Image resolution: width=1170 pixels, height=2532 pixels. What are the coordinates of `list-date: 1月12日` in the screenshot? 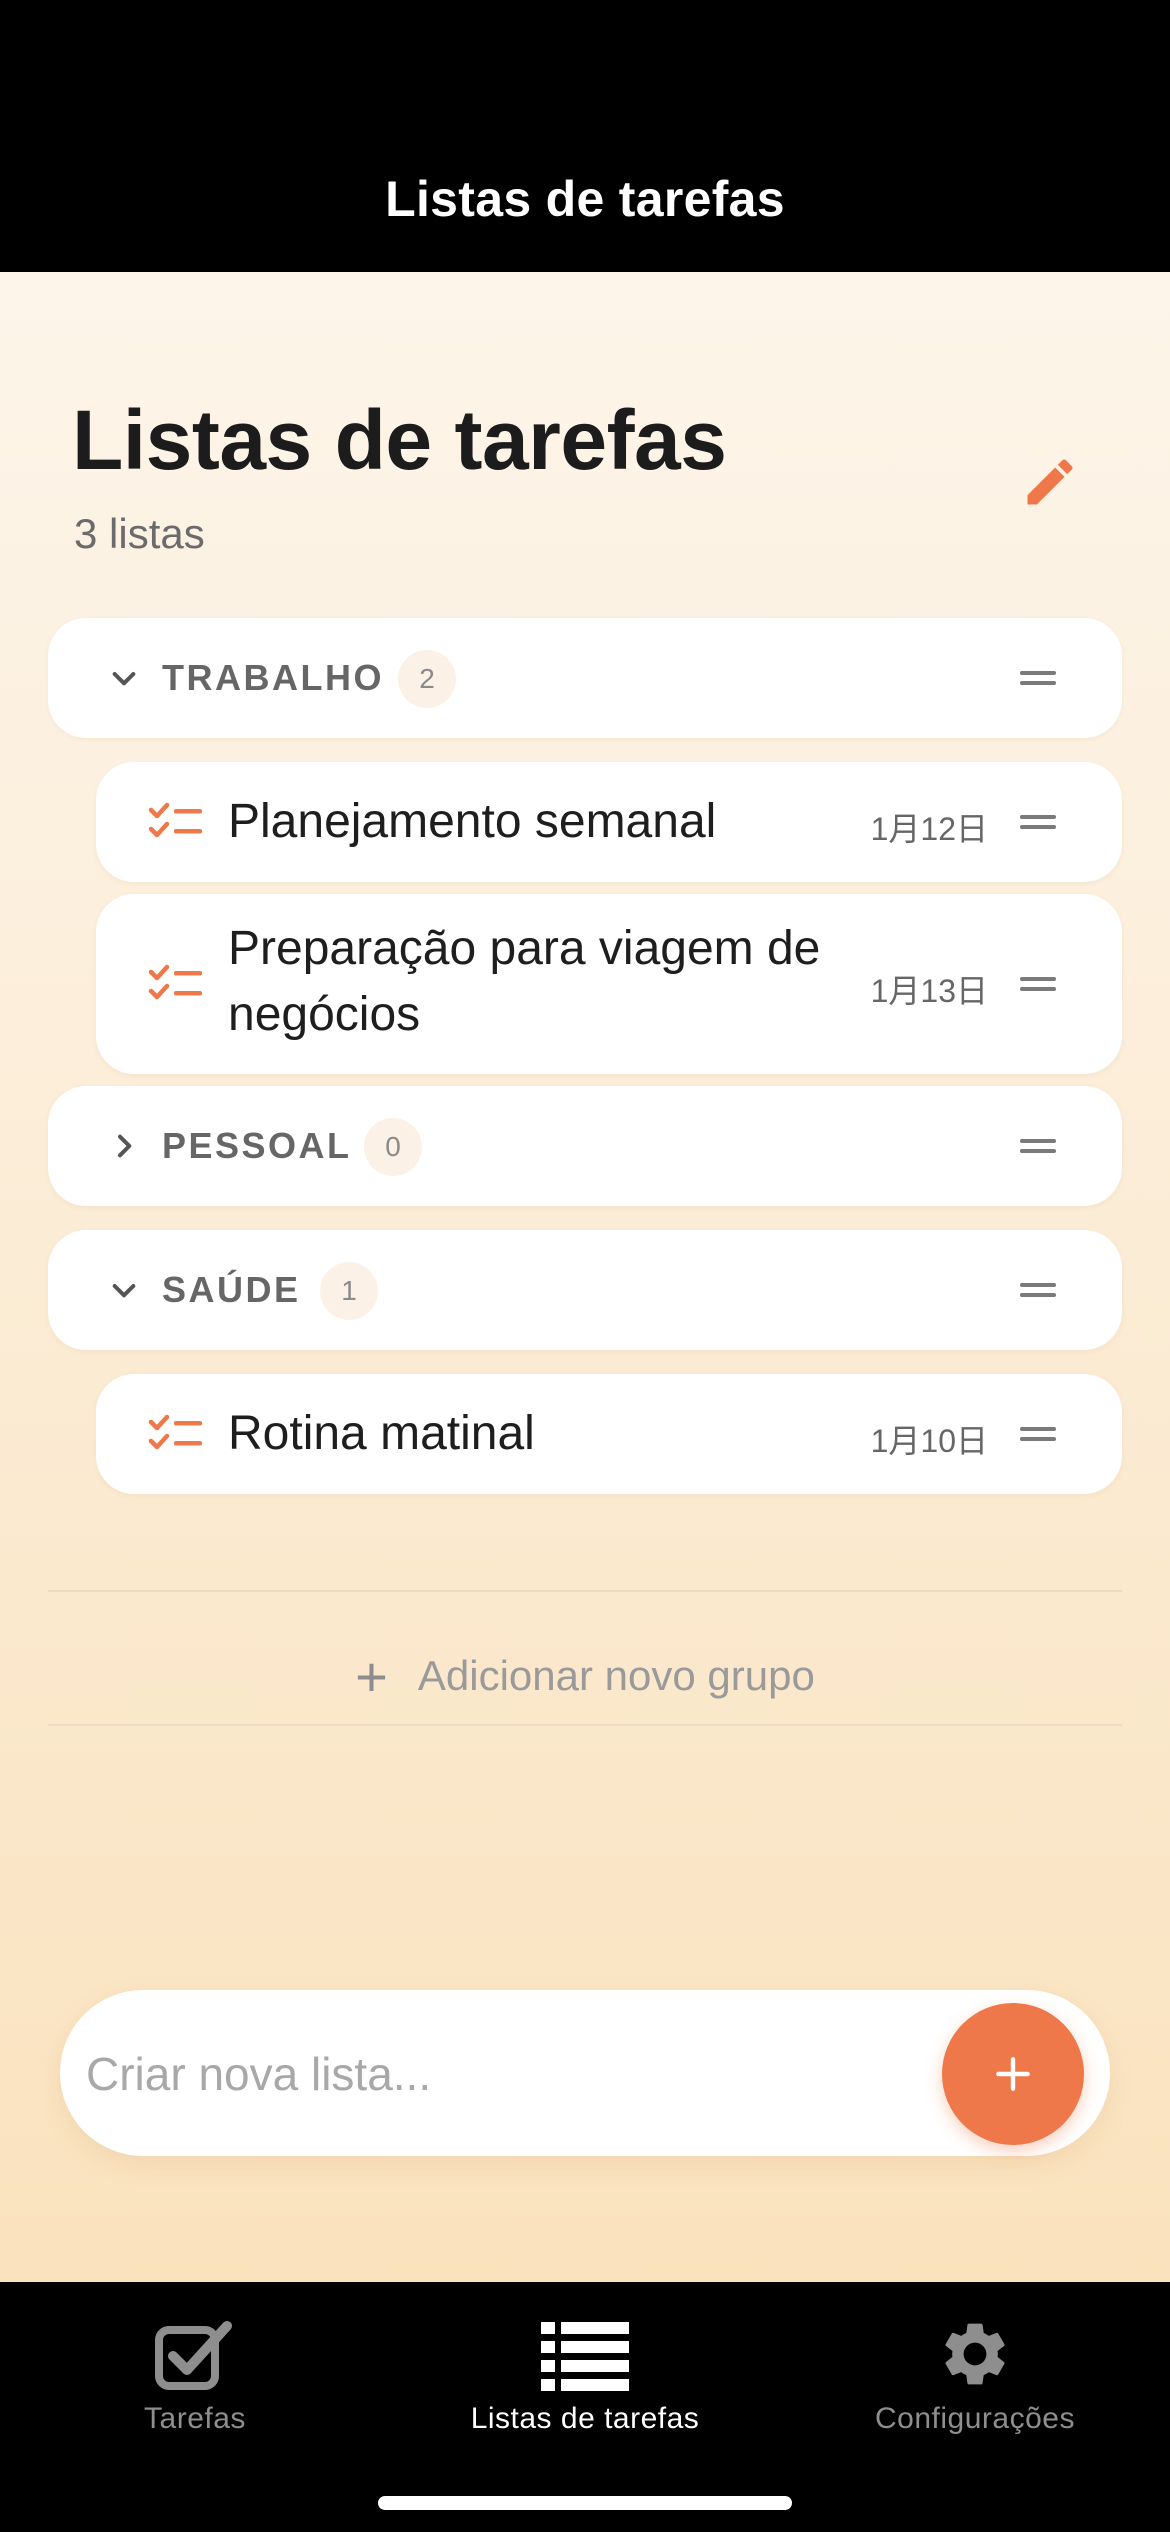 It's located at (929, 829).